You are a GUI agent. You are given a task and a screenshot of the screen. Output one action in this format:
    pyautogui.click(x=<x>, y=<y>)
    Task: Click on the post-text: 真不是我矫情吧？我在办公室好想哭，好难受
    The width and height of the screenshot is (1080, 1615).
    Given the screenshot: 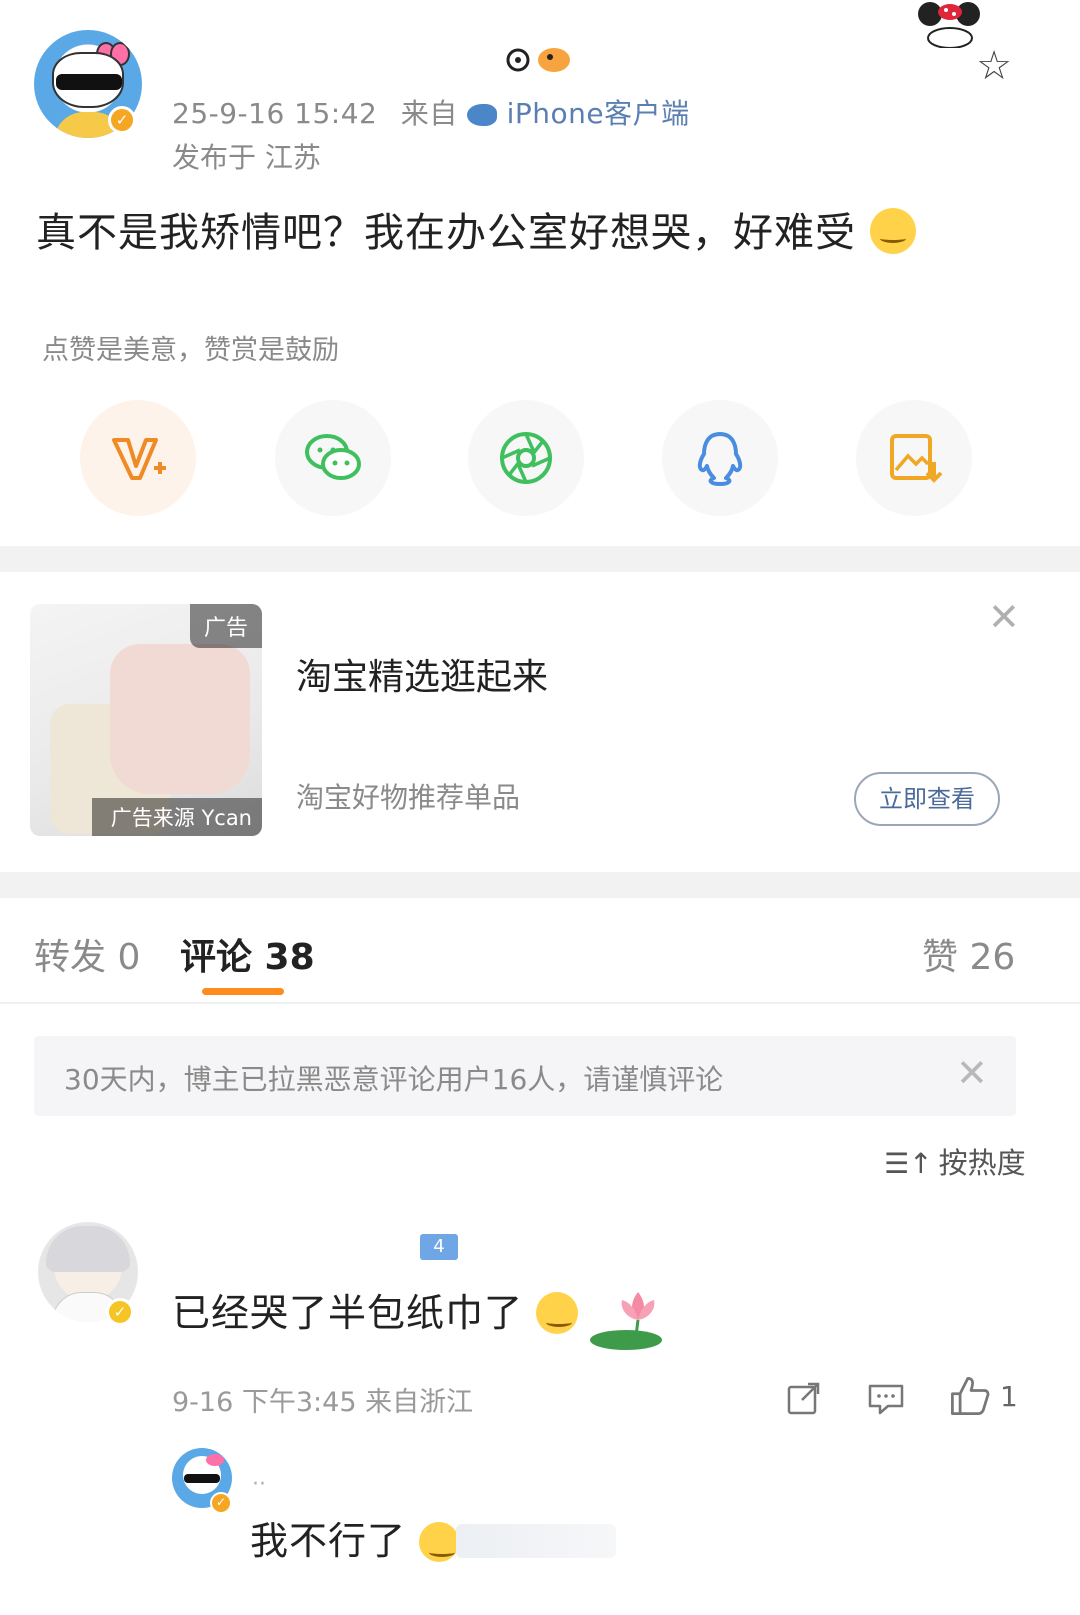 What is the action you would take?
    pyautogui.click(x=446, y=233)
    